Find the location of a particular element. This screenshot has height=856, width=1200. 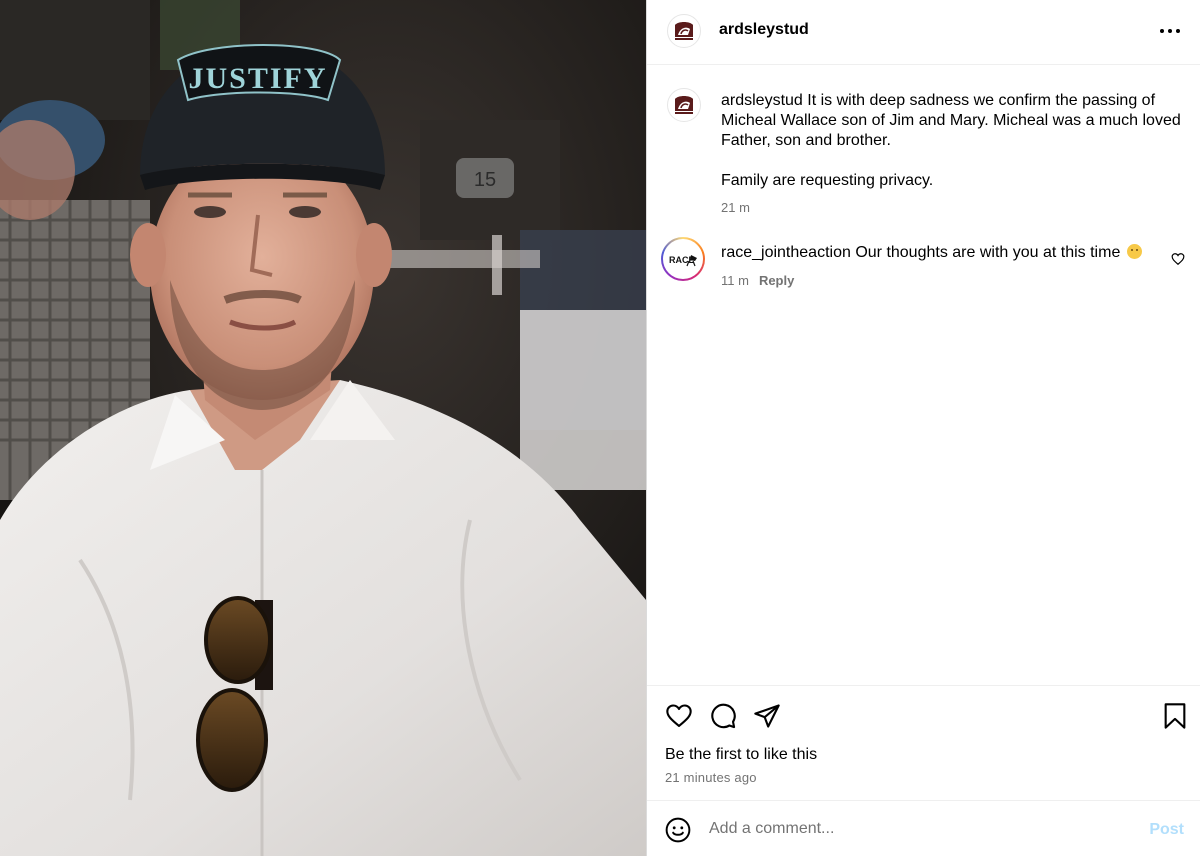

caption-timestamp: 21 m is located at coordinates (735, 207).